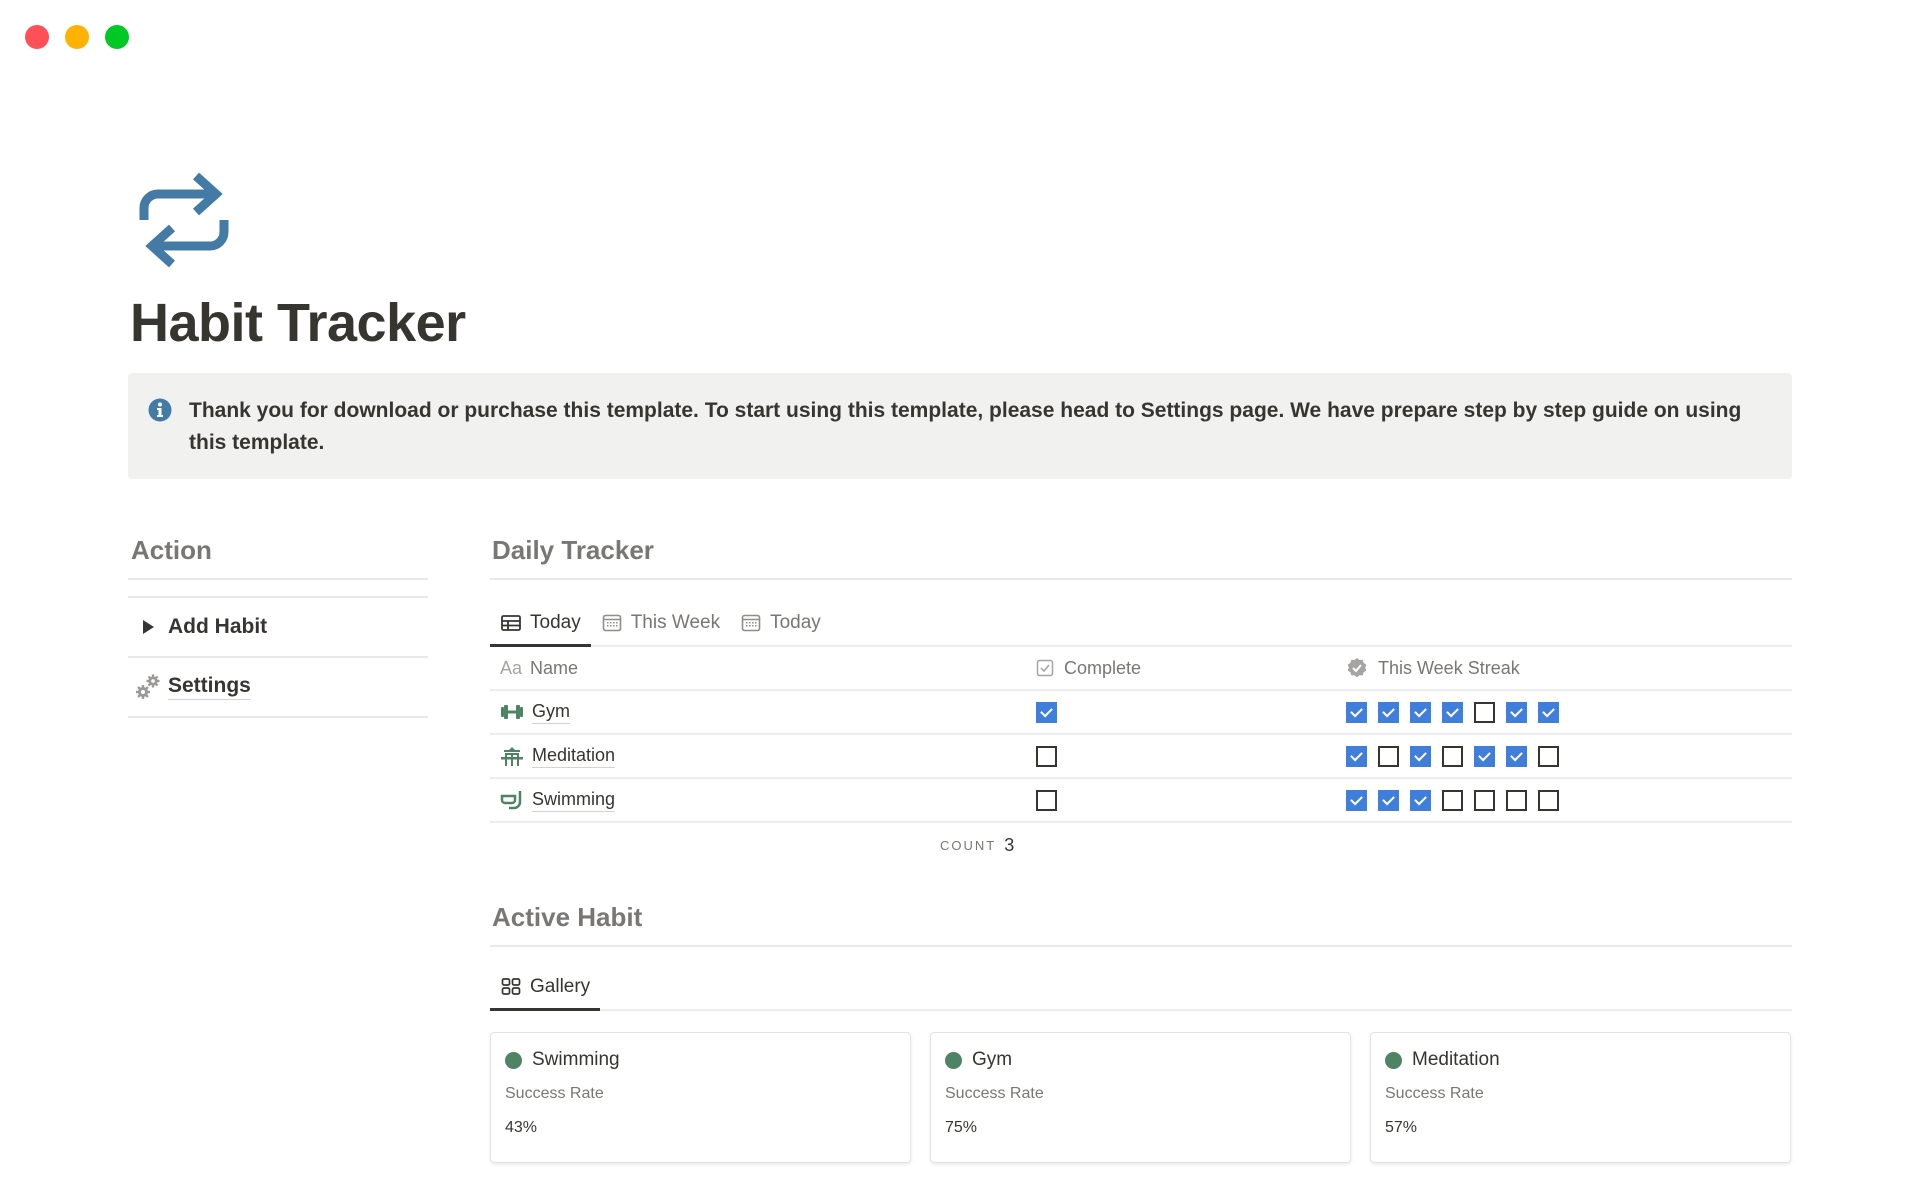 The height and width of the screenshot is (1200, 1920). Describe the element at coordinates (218, 626) in the screenshot. I see `add-habit-label: Add Habit` at that location.